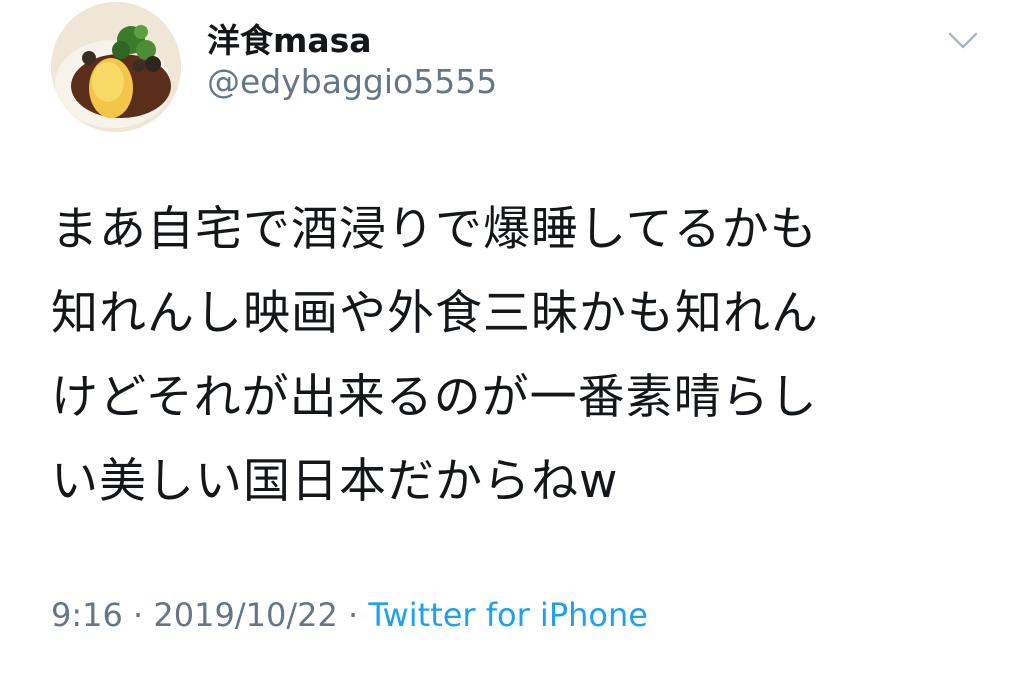  Describe the element at coordinates (434, 229) in the screenshot. I see `tweet-text-line: まあ自宅で酒浸りで爆睡してるかも` at that location.